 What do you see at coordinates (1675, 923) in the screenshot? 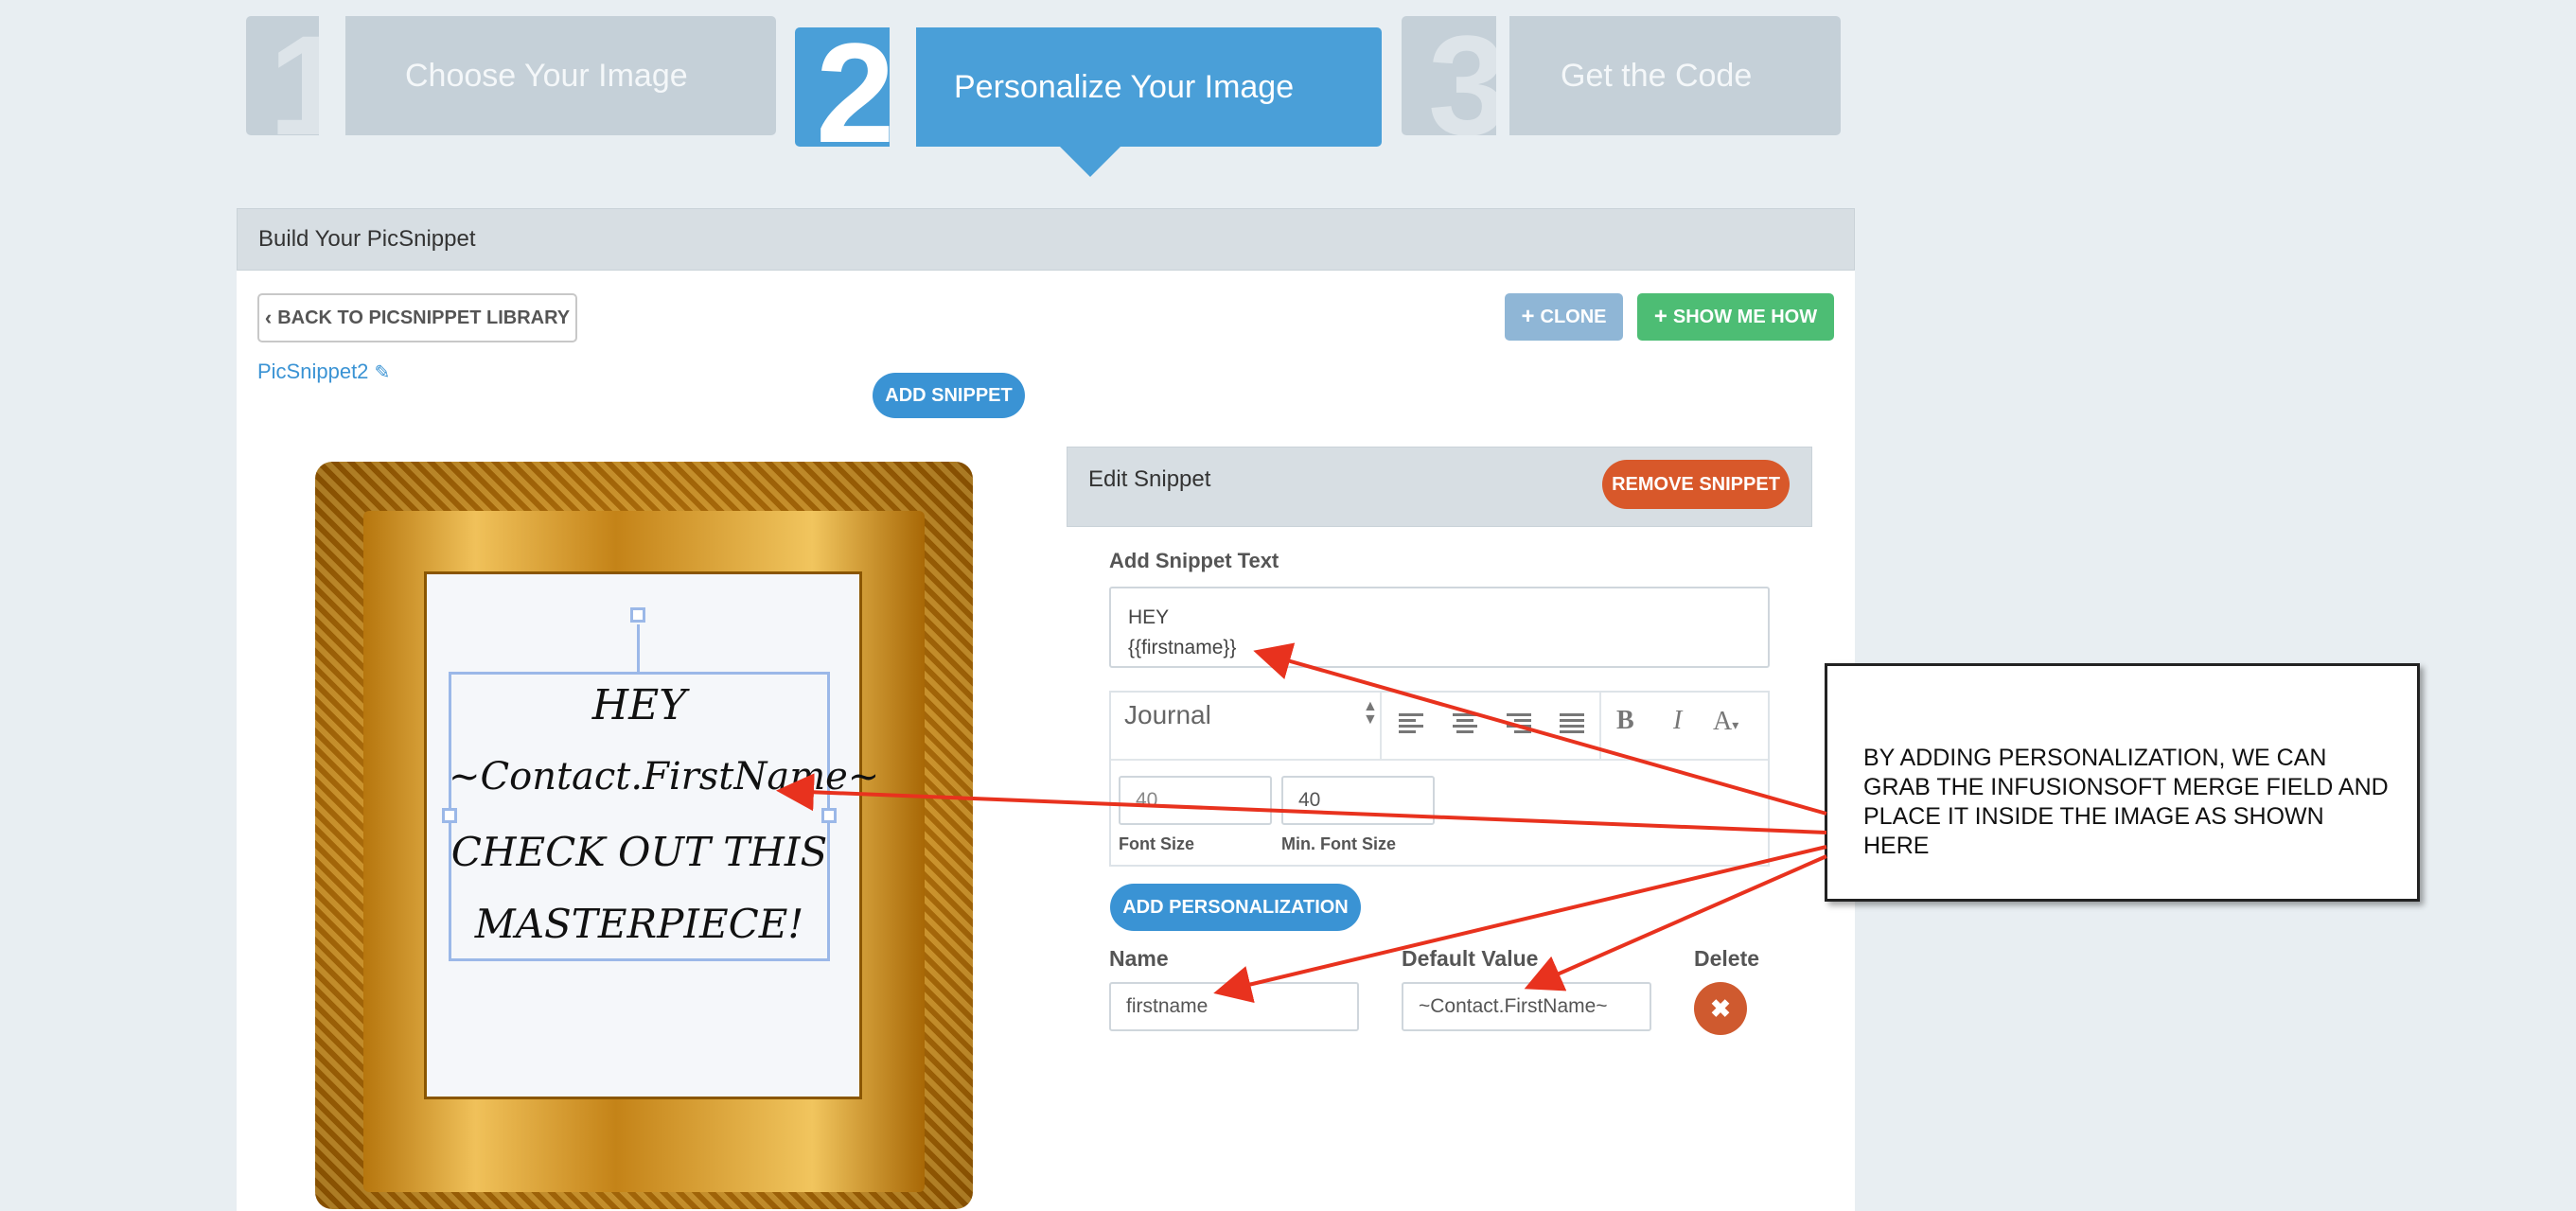
I see `arrow-to-default-field` at bounding box center [1675, 923].